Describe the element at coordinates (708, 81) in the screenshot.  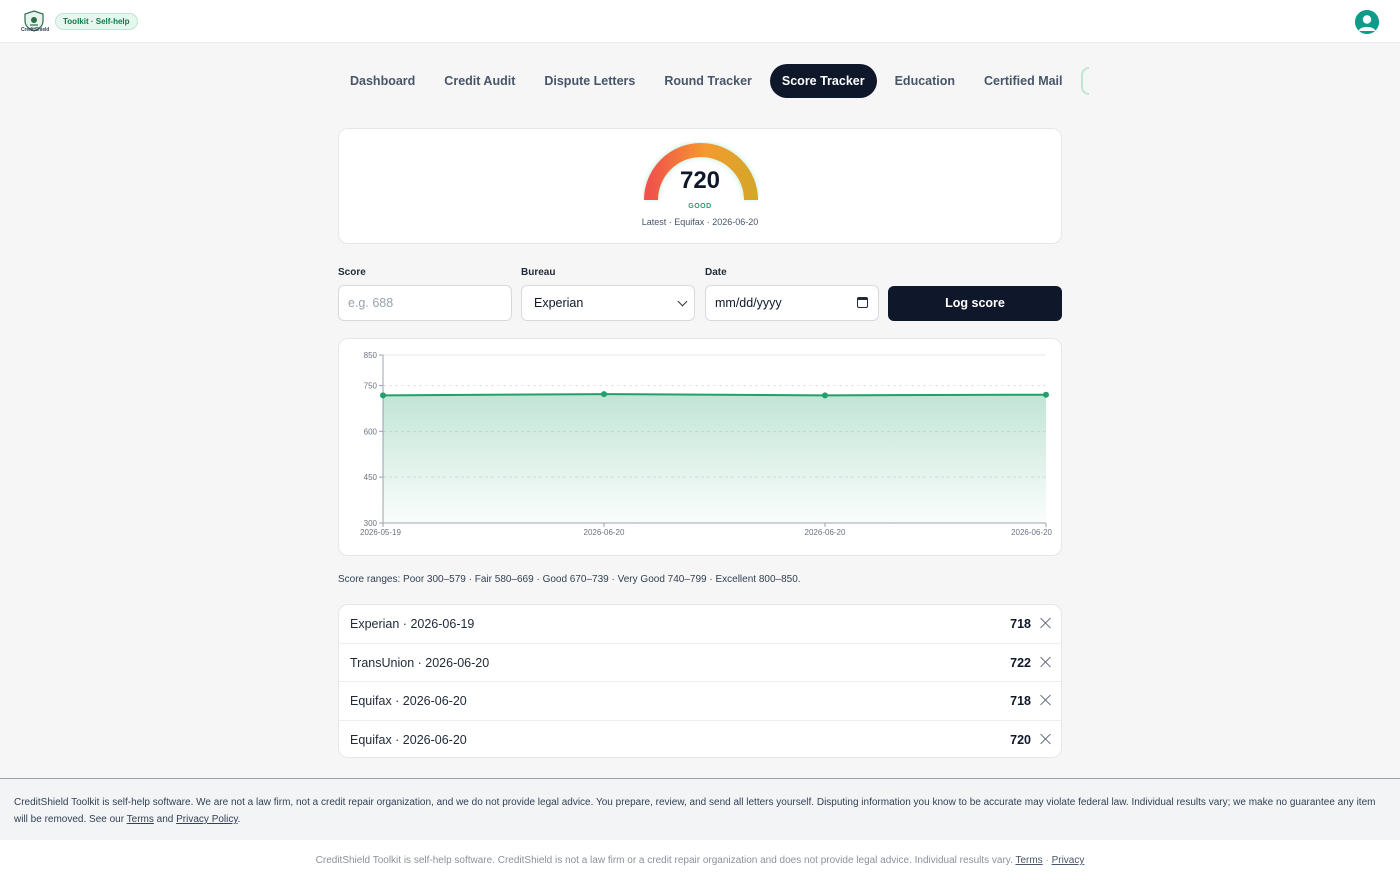
I see `tab-round-tracker: Round Tracker` at that location.